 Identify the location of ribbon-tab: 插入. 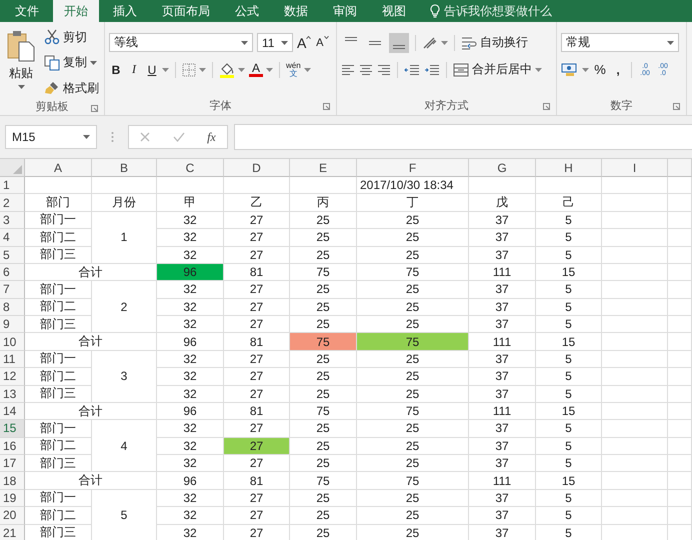
(125, 11).